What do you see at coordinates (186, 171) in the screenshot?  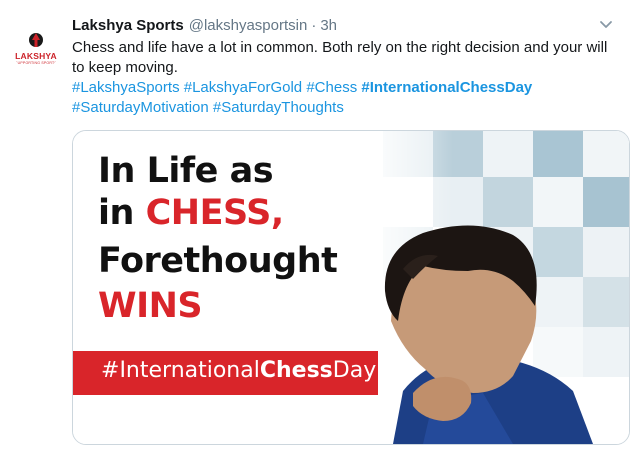 I see `headline-line-1: In Life as` at bounding box center [186, 171].